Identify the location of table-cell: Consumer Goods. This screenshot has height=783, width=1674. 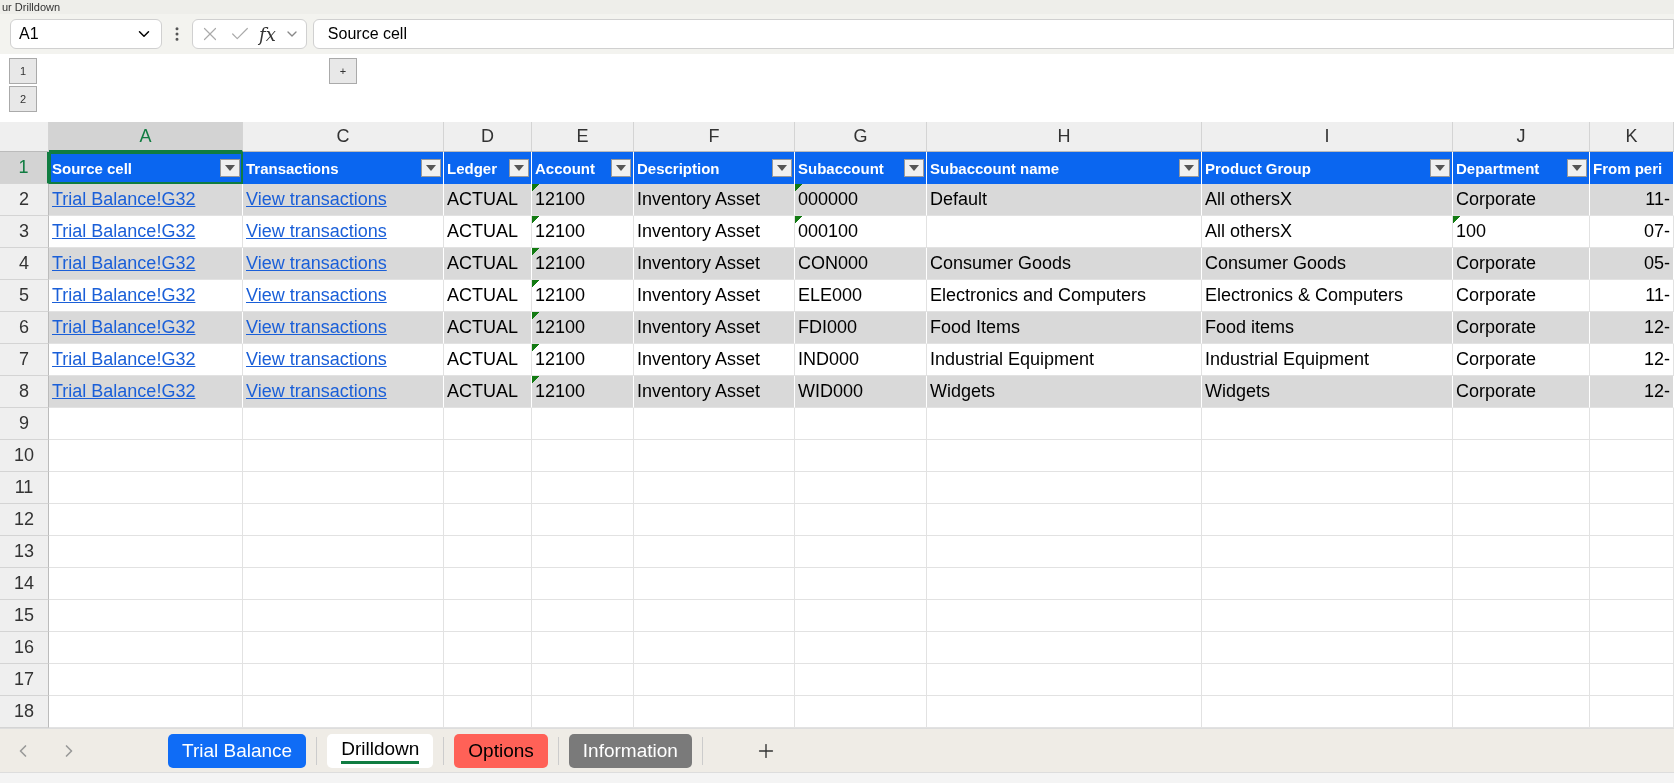
(1327, 264).